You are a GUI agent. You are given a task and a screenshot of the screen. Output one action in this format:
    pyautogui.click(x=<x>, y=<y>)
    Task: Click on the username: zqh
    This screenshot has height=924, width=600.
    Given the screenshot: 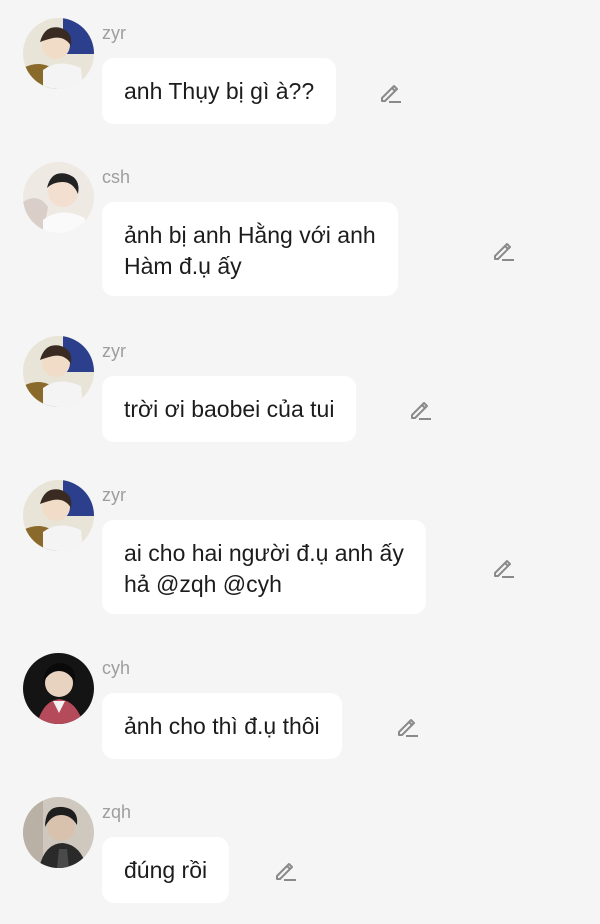 What is the action you would take?
    pyautogui.click(x=117, y=812)
    